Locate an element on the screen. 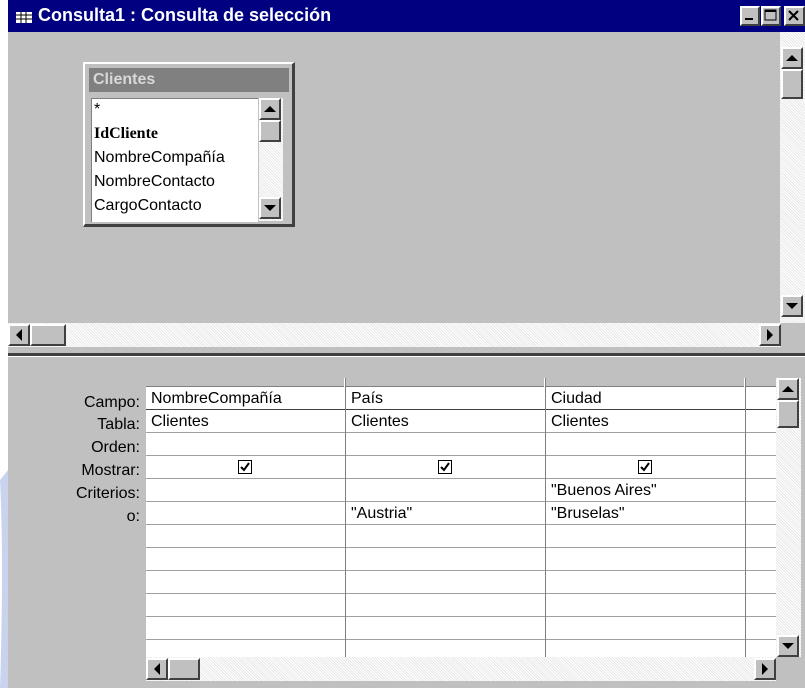  close-button is located at coordinates (794, 16).